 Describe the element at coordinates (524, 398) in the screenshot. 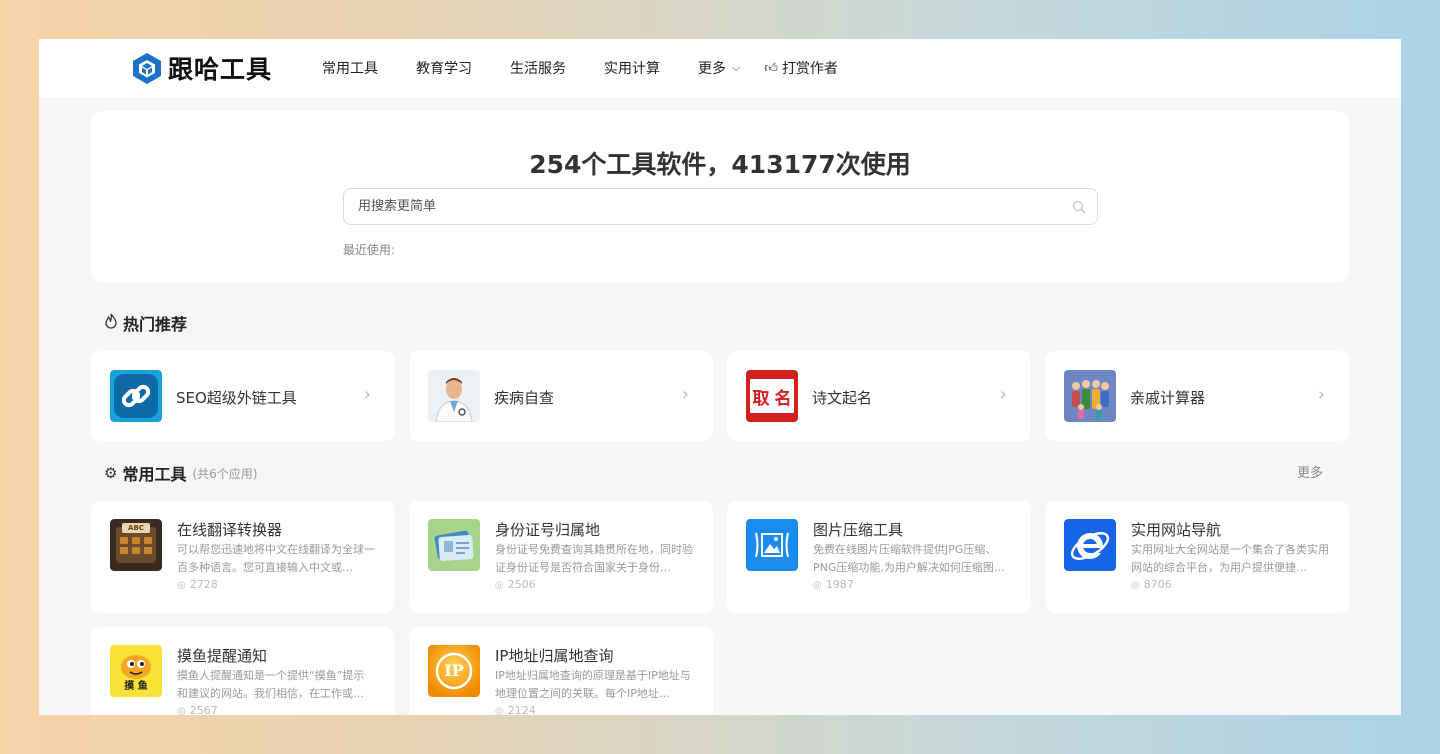

I see `hot-card-name: 疾病自查` at that location.